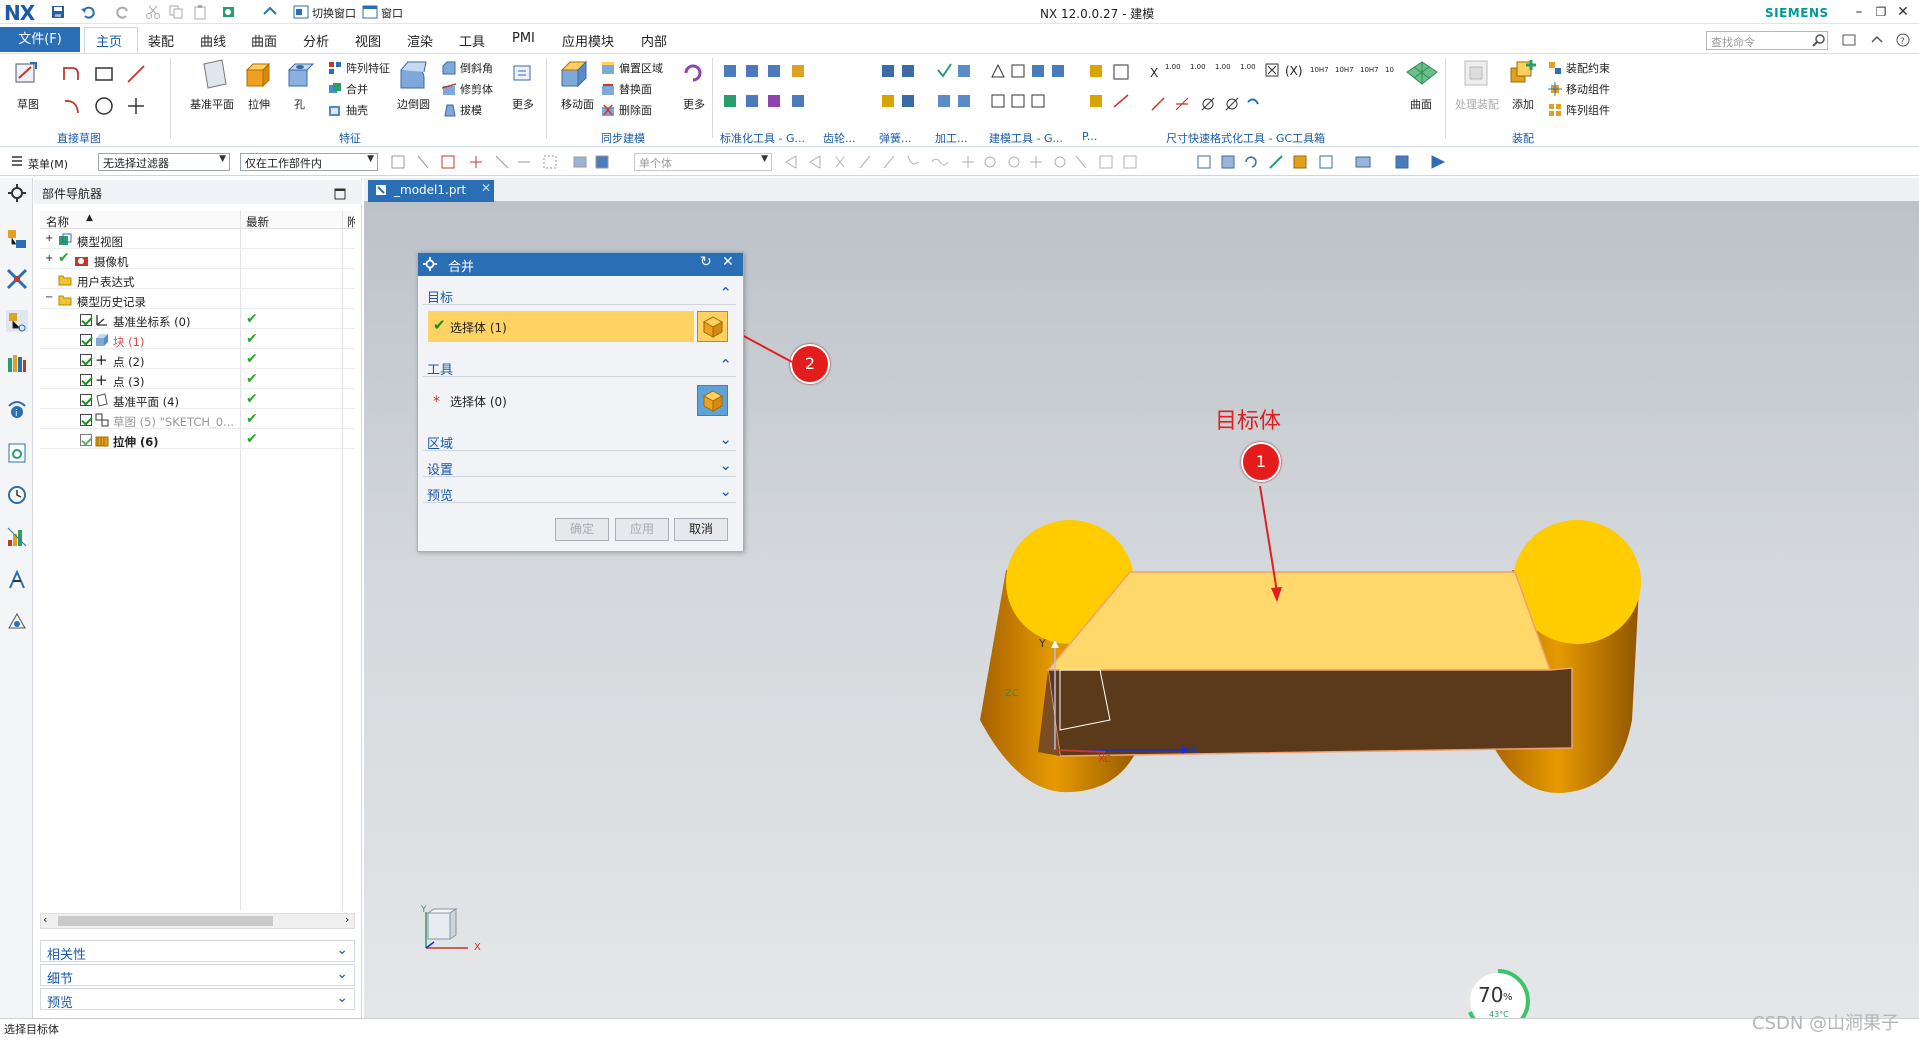 The width and height of the screenshot is (1919, 1038). Describe the element at coordinates (642, 529) in the screenshot. I see `apply-button: 应用` at that location.